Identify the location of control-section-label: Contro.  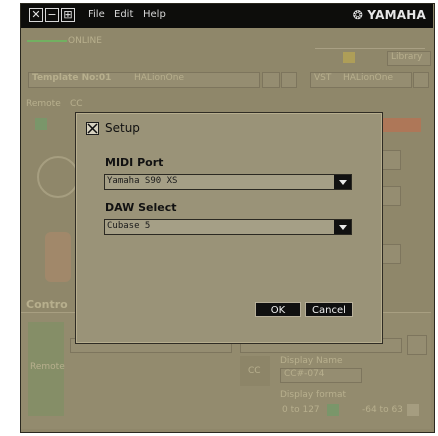
(47, 304).